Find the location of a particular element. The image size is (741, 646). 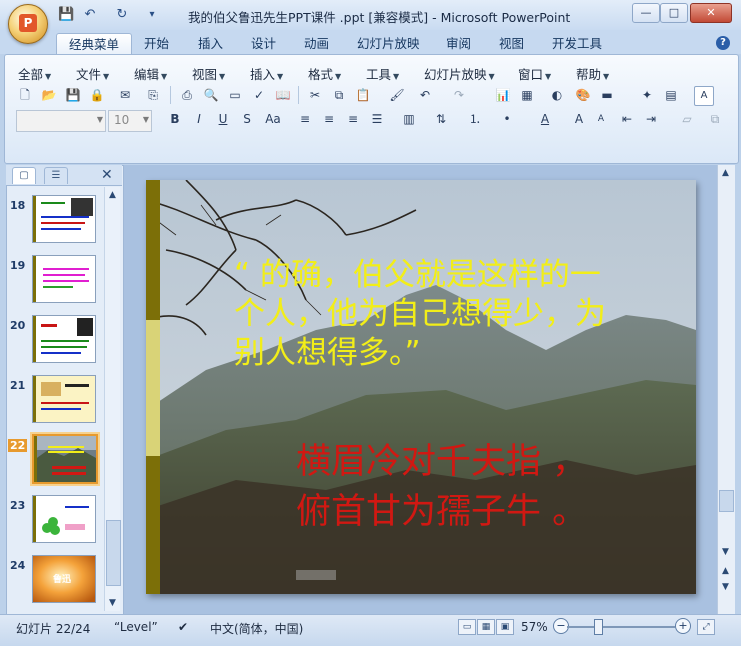

next-slide-icon: ▼ is located at coordinates (725, 587).